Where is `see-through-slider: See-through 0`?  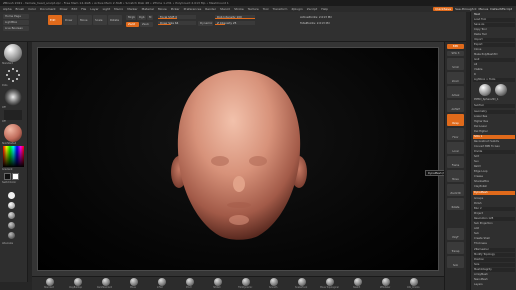 see-through-slider: See-through 0 is located at coordinates (465, 9).